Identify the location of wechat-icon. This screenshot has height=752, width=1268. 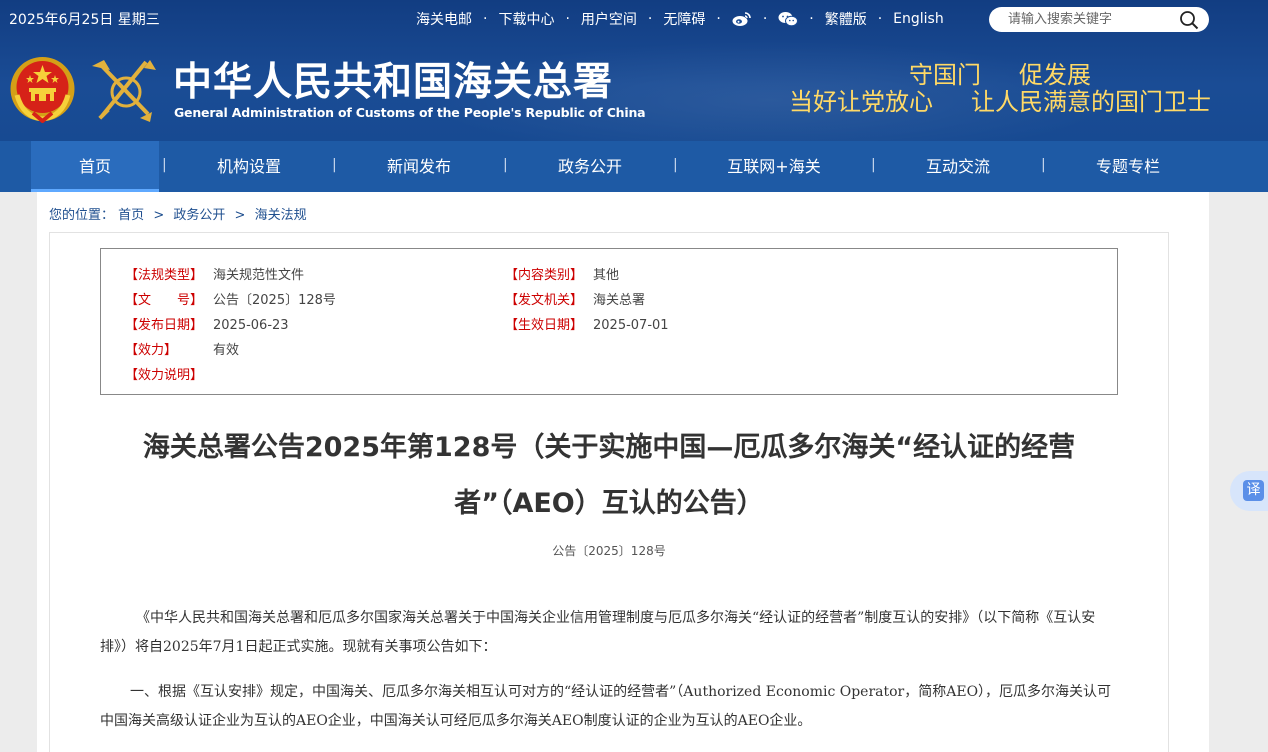
(788, 19).